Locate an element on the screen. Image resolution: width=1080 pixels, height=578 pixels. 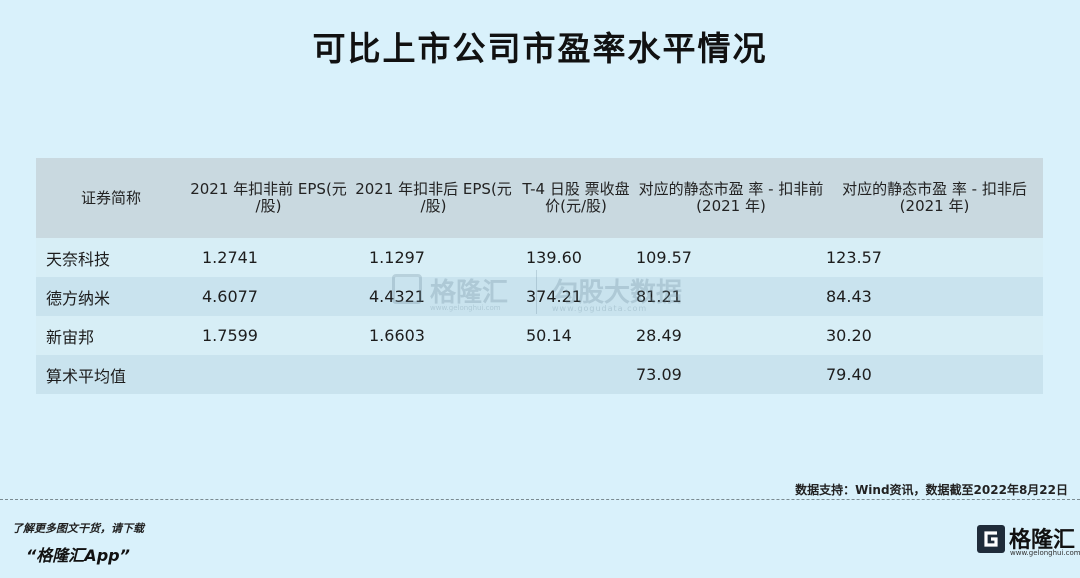
table-row: 天奈科技 1.2741 1.1297 139.60 109.57 123.57 is located at coordinates (539, 257).